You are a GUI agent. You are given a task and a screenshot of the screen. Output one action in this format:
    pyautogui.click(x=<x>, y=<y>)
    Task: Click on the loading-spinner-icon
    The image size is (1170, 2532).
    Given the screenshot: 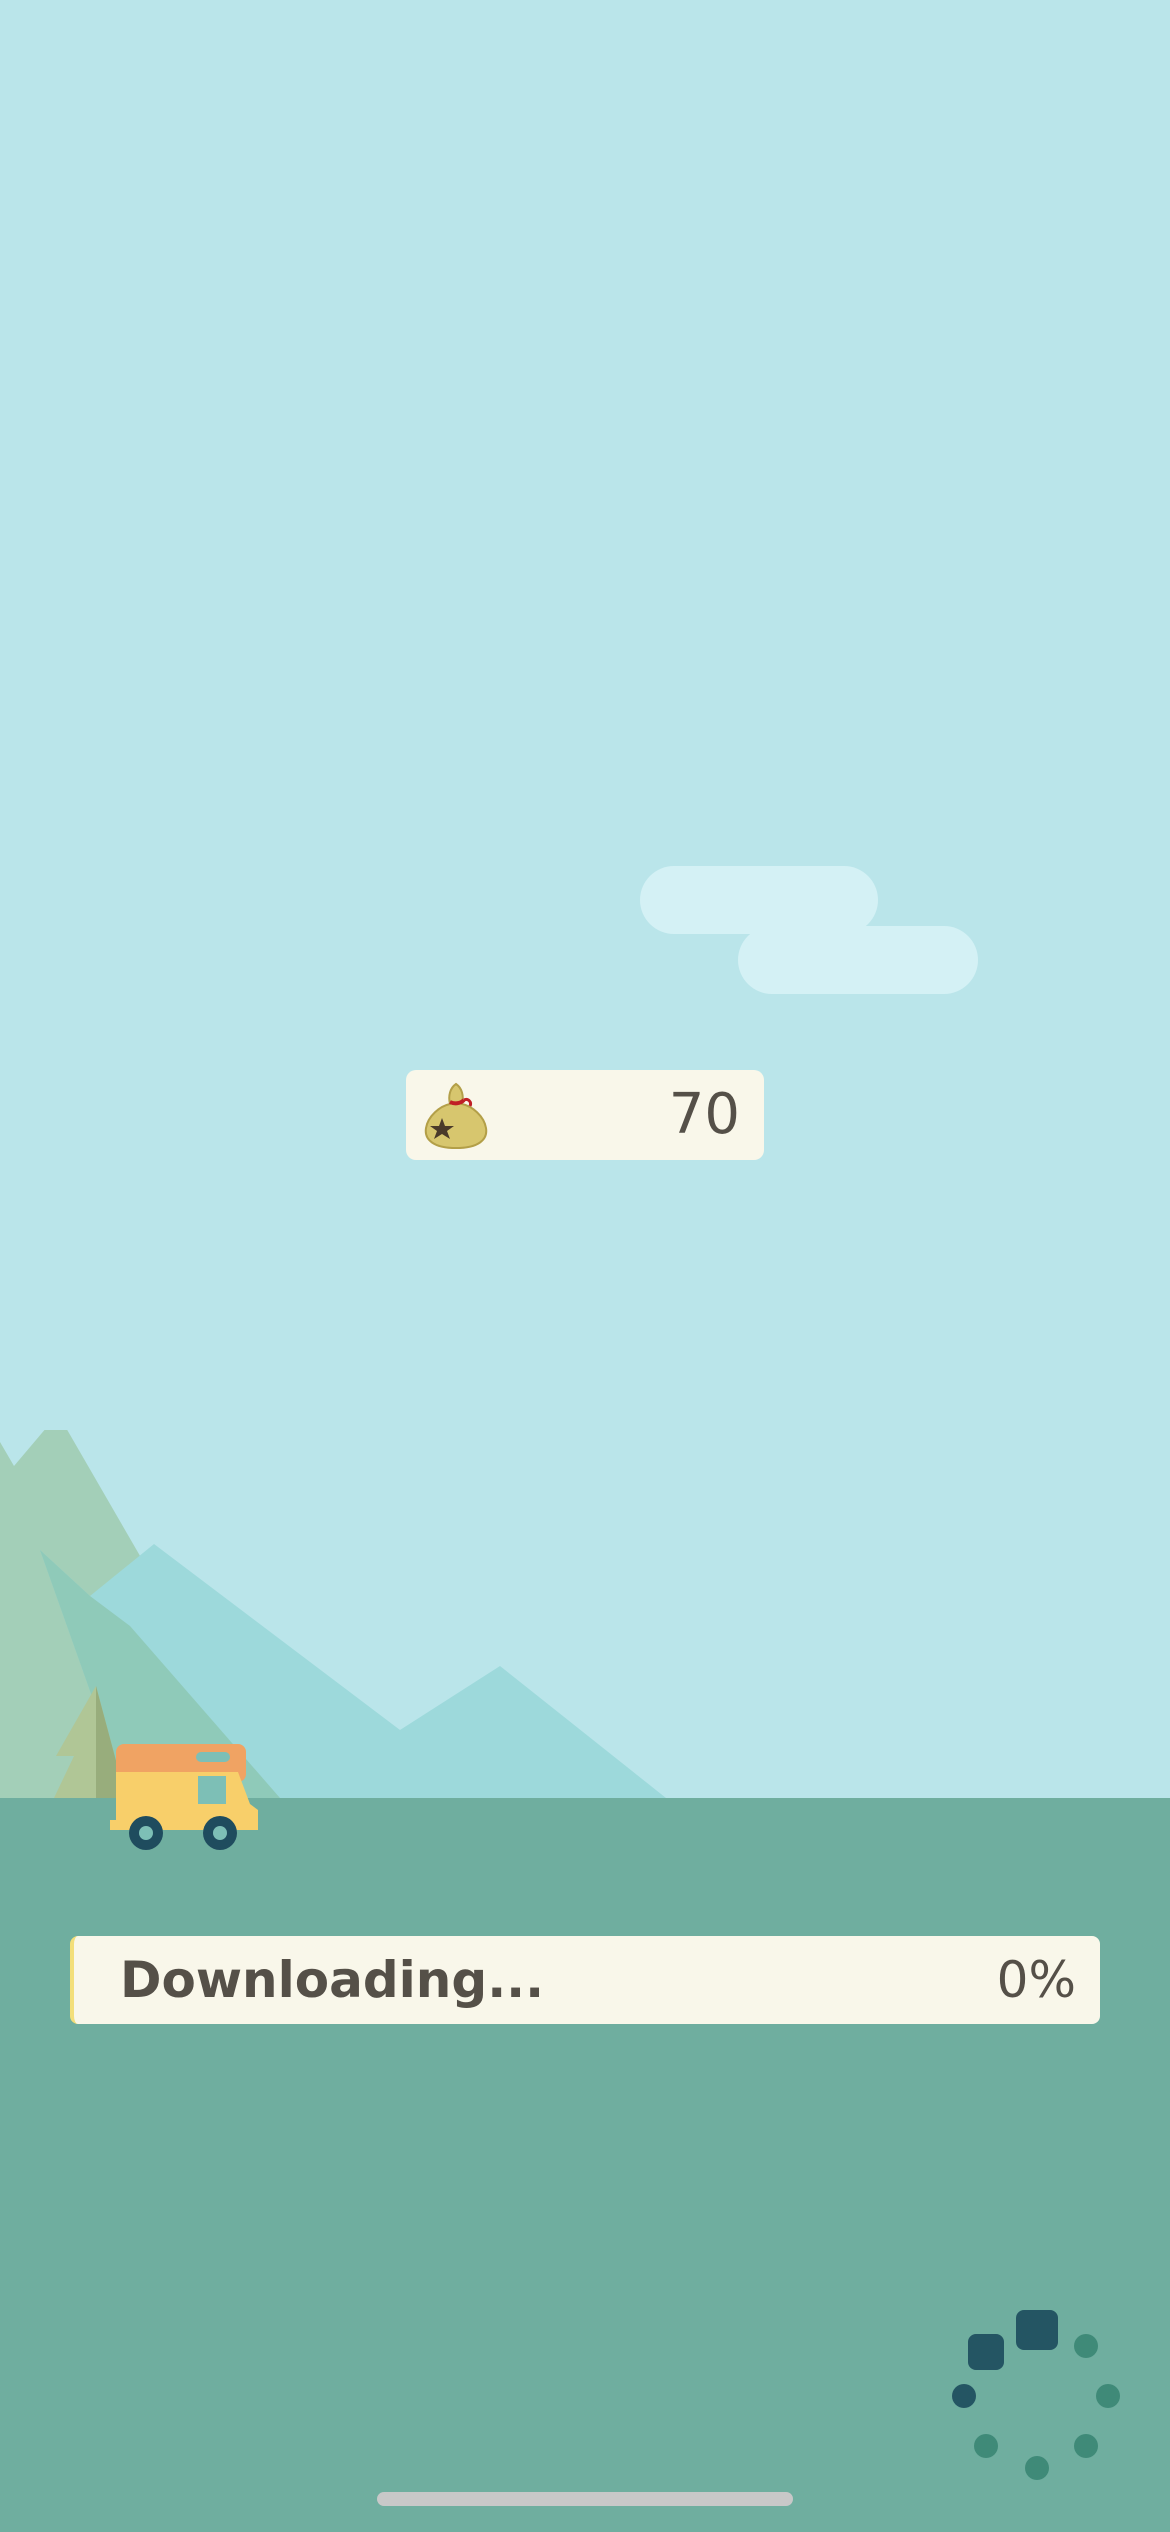 What is the action you would take?
    pyautogui.click(x=1036, y=2395)
    